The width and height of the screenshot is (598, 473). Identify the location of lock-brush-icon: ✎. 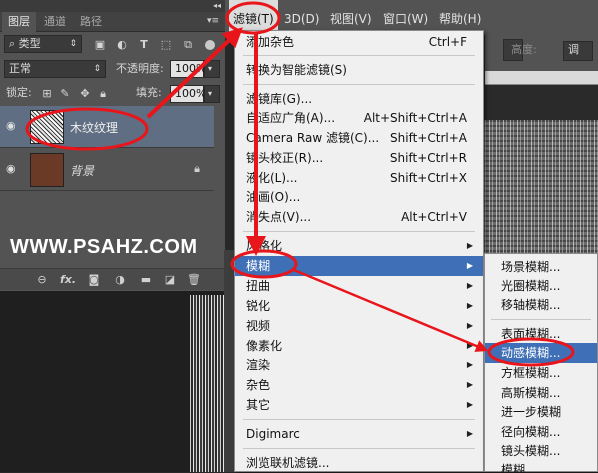
(65, 94).